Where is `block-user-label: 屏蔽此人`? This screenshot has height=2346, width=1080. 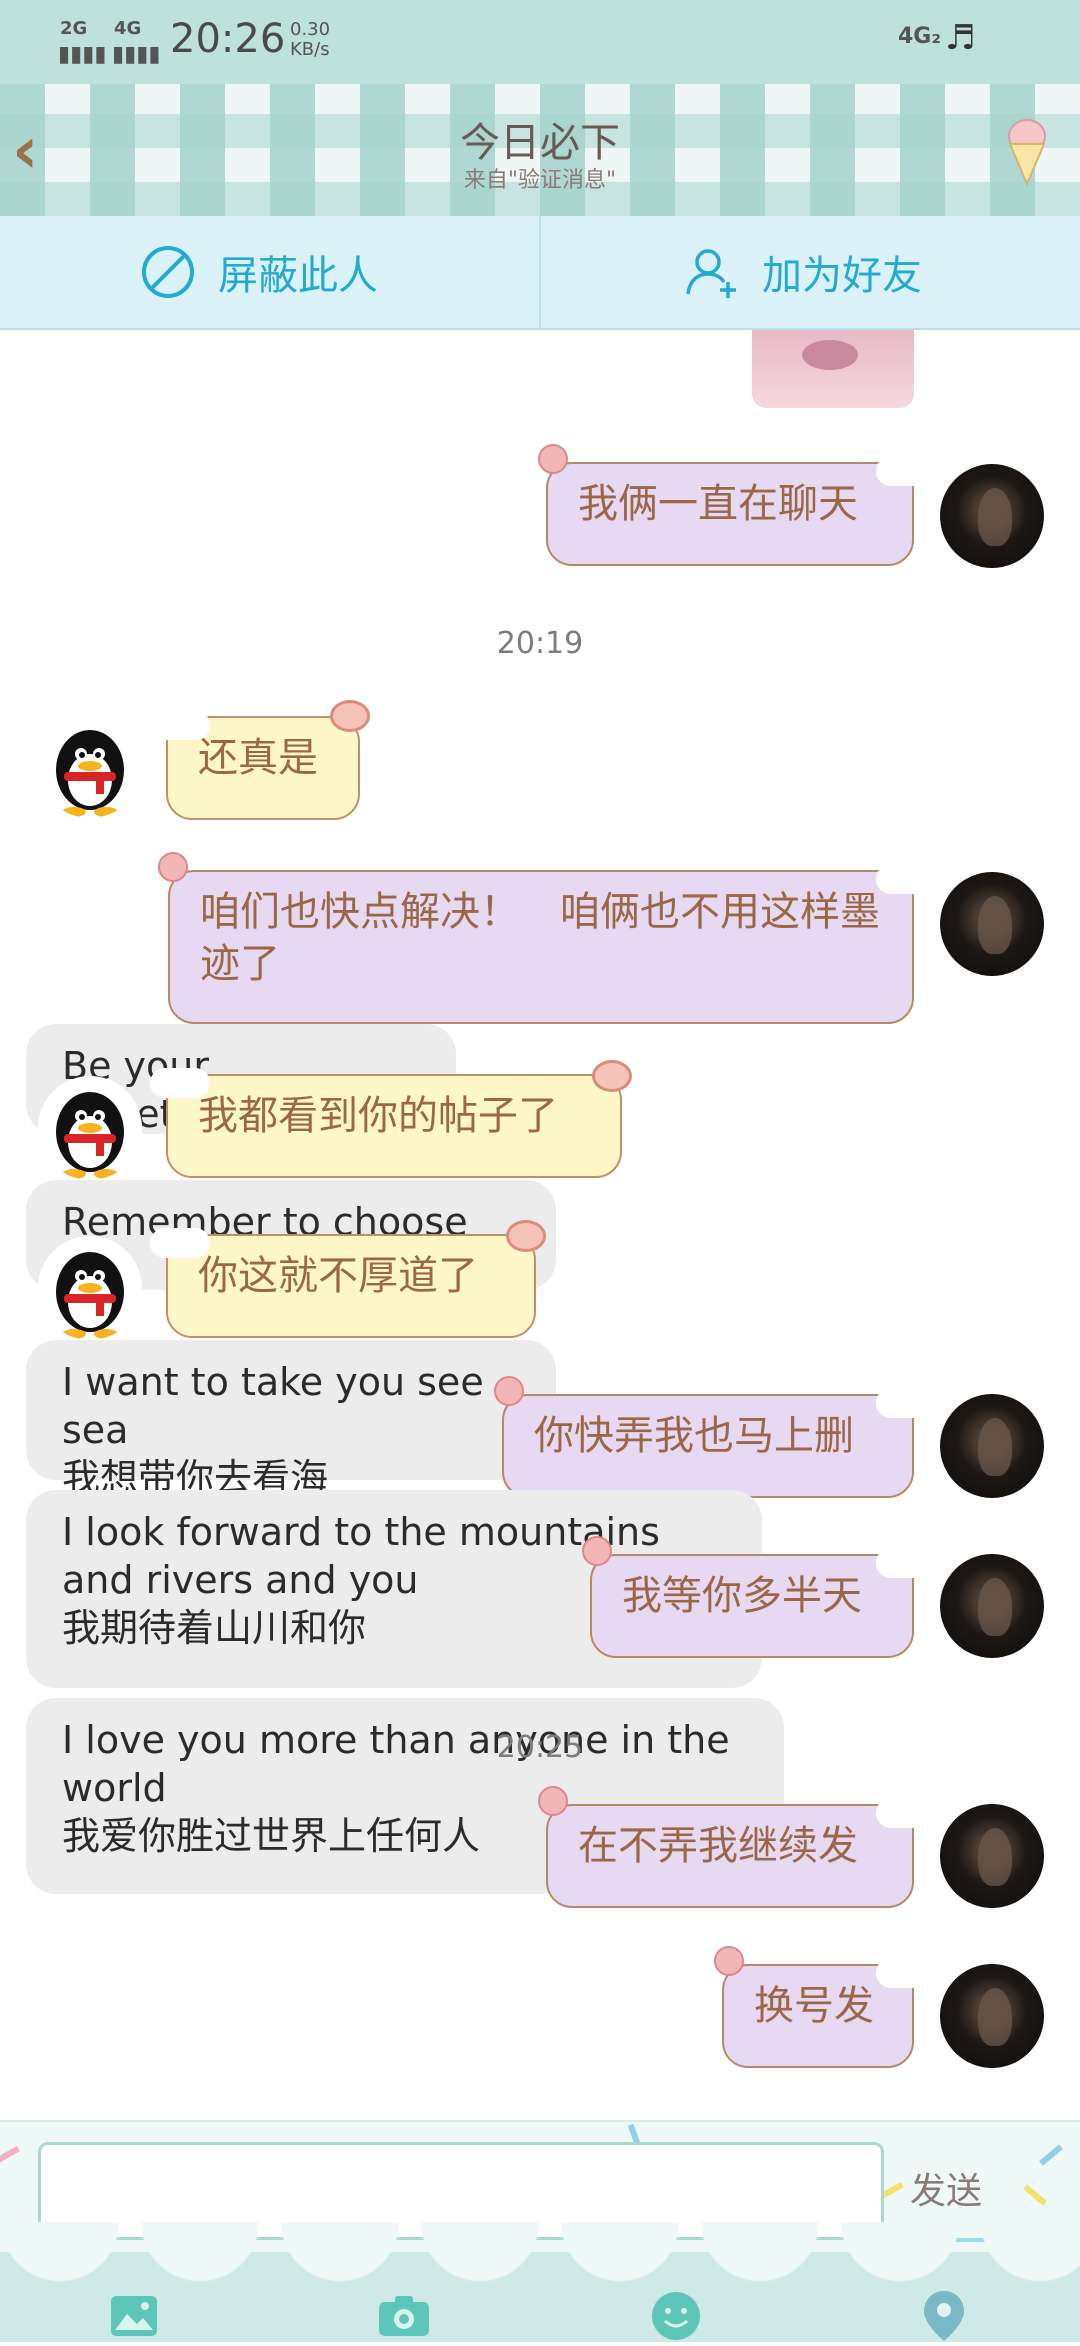 block-user-label: 屏蔽此人 is located at coordinates (298, 276).